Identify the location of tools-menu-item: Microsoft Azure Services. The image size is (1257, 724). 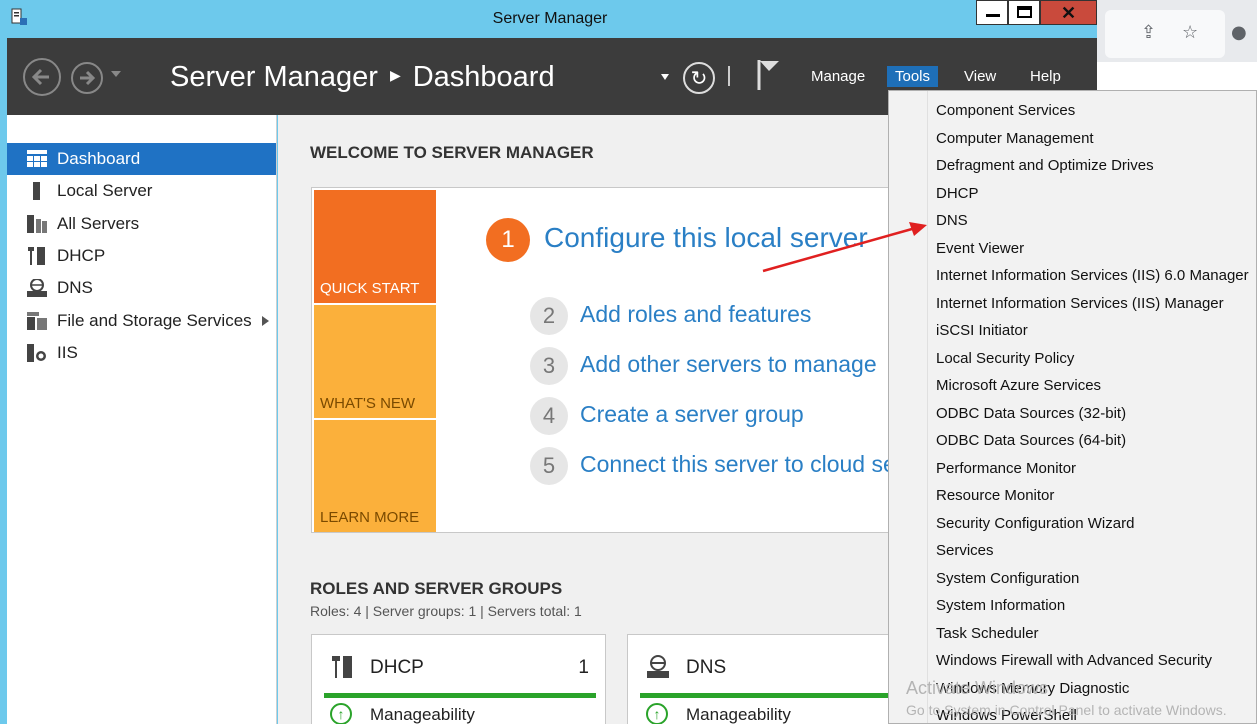
(1018, 385).